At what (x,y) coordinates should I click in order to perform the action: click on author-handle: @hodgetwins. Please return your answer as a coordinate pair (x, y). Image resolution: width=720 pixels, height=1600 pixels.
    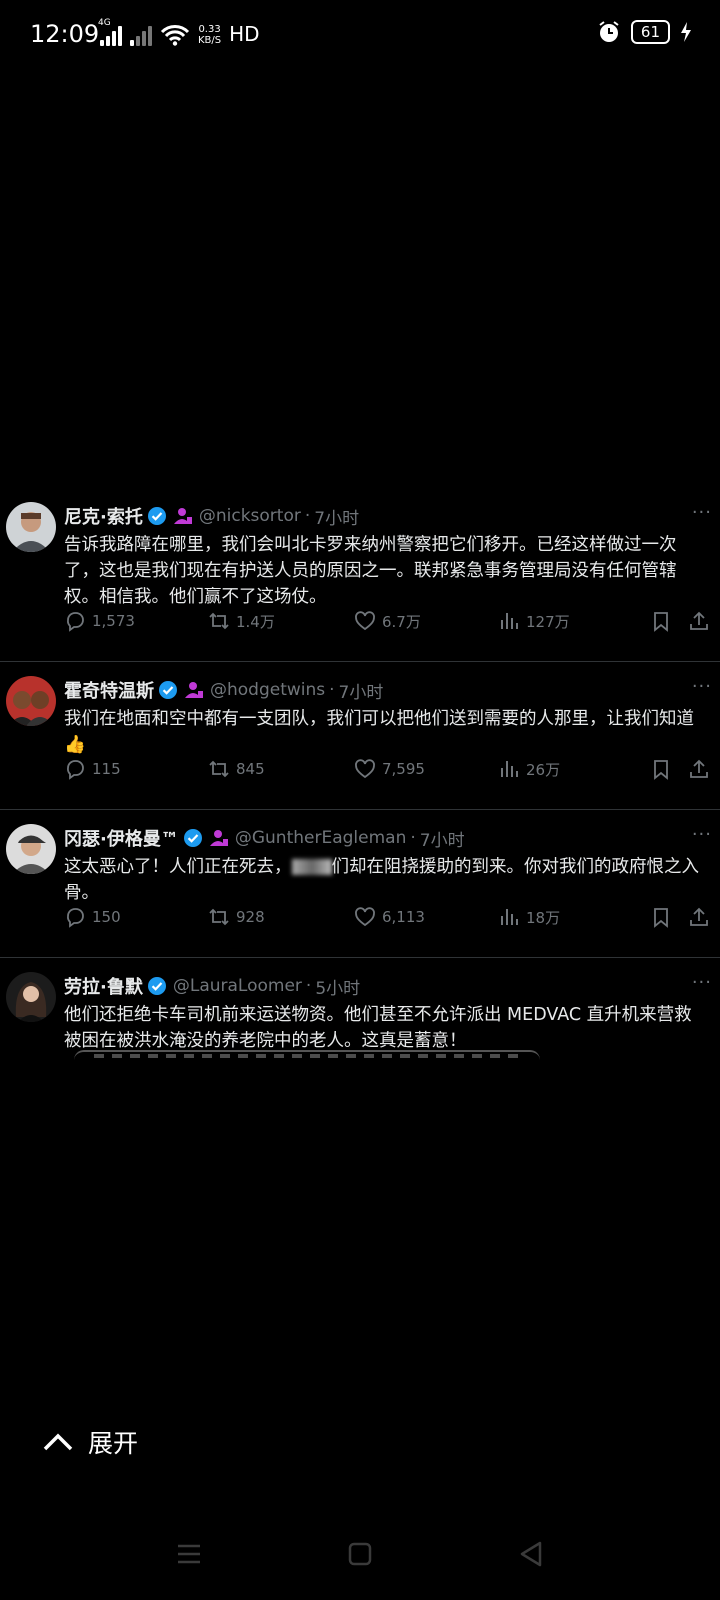
    Looking at the image, I should click on (267, 690).